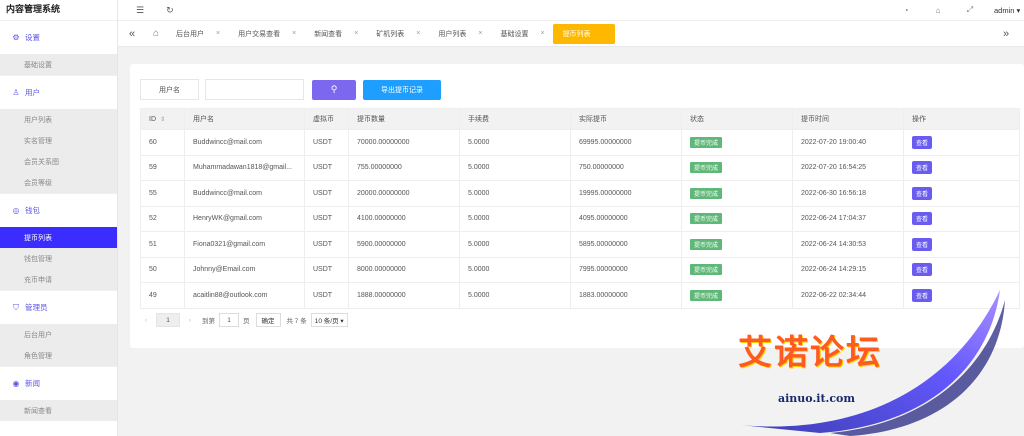  I want to click on tab: 用户列表 ×, so click(459, 34).